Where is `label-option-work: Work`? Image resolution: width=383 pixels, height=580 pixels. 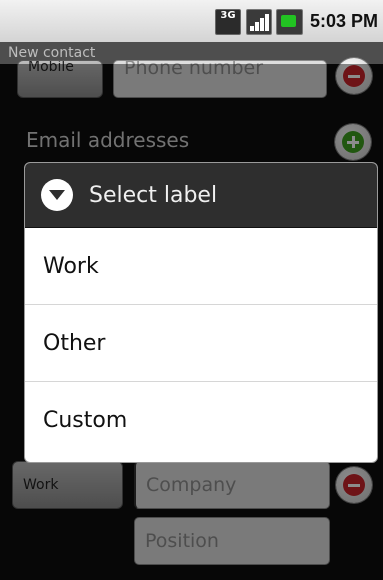 label-option-work: Work is located at coordinates (201, 266).